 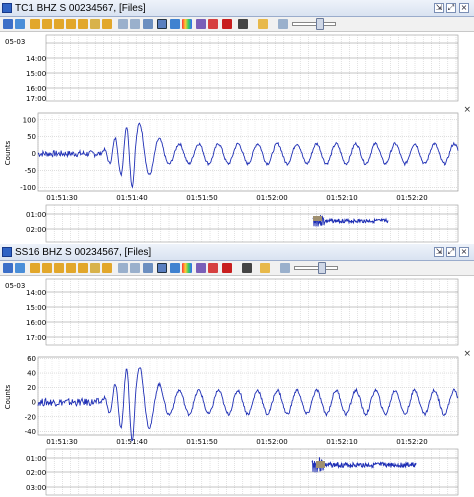 What do you see at coordinates (34, 403) in the screenshot?
I see `y-tick-label: 0` at bounding box center [34, 403].